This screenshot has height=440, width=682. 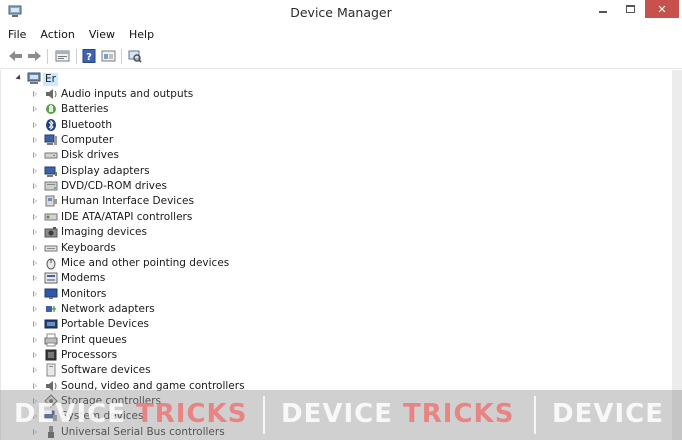 I want to click on maximize-icon, so click(x=630, y=9).